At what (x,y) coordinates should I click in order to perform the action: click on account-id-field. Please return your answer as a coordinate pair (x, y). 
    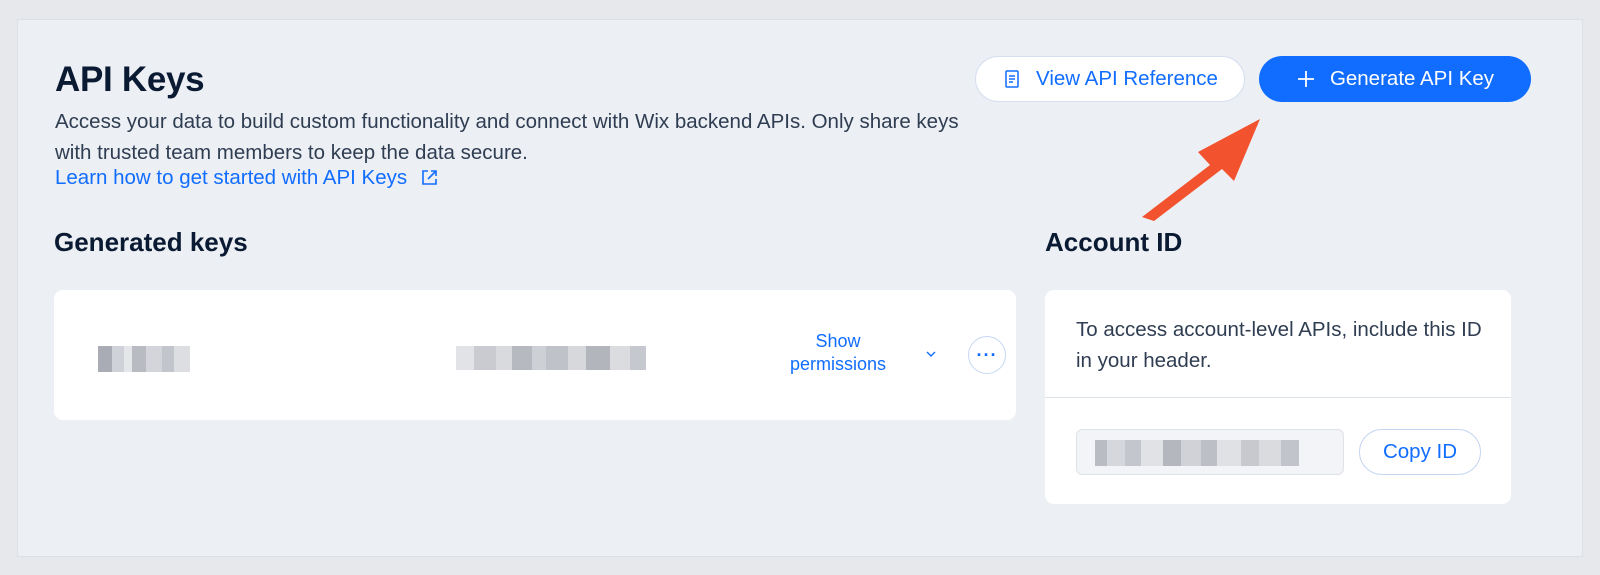
    Looking at the image, I should click on (1210, 452).